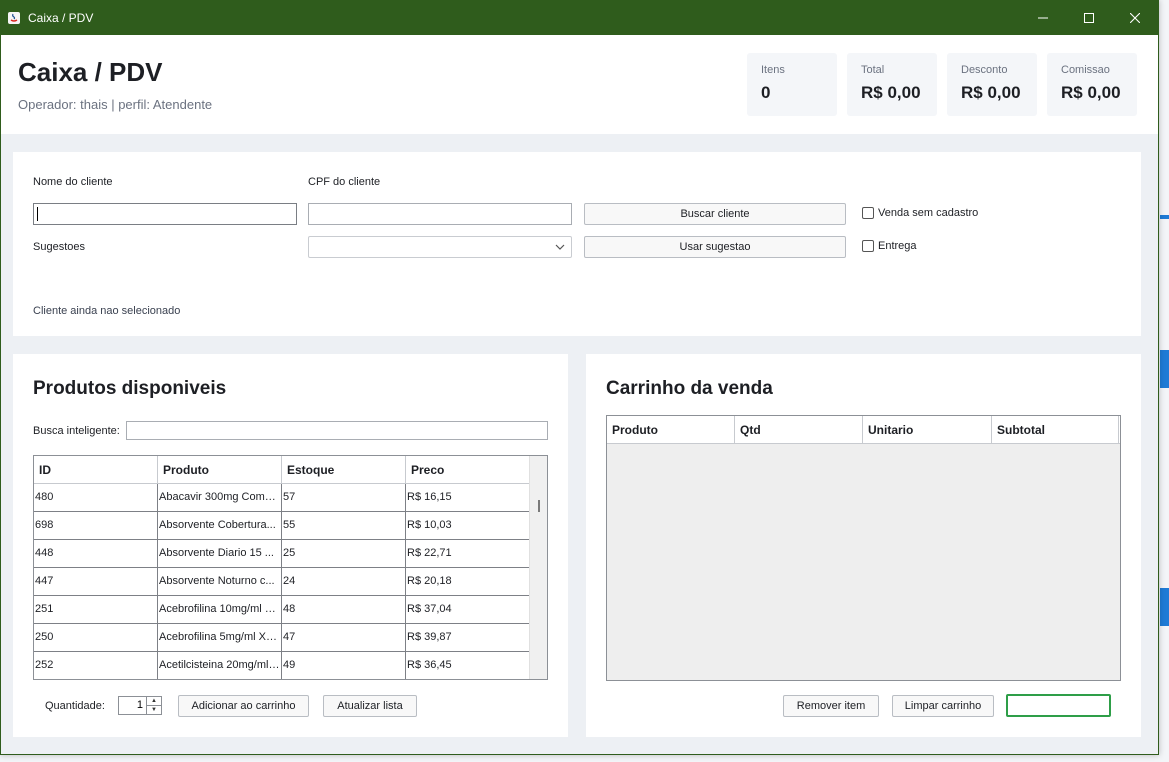  I want to click on column-header-subtotal: Subtotal, so click(1055, 429).